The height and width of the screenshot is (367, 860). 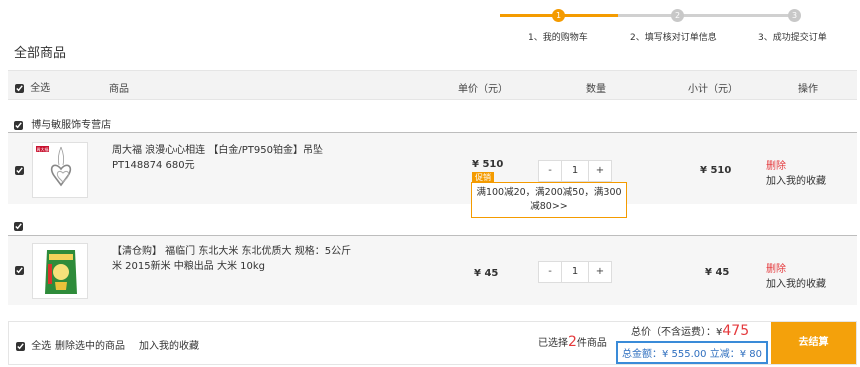 I want to click on footer-select-all-checkbox, so click(x=20, y=346).